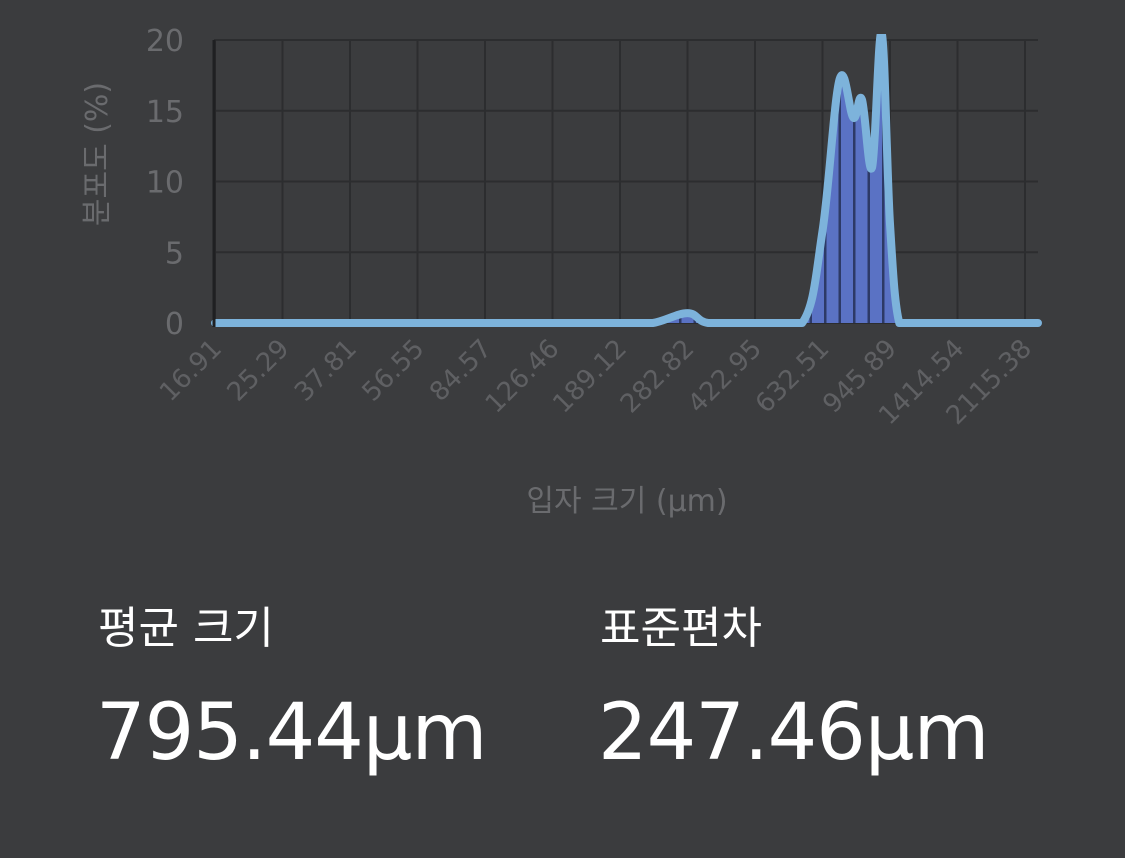 Image resolution: width=1125 pixels, height=858 pixels. Describe the element at coordinates (794, 733) in the screenshot. I see `std-dev-value: 247.46μm` at that location.